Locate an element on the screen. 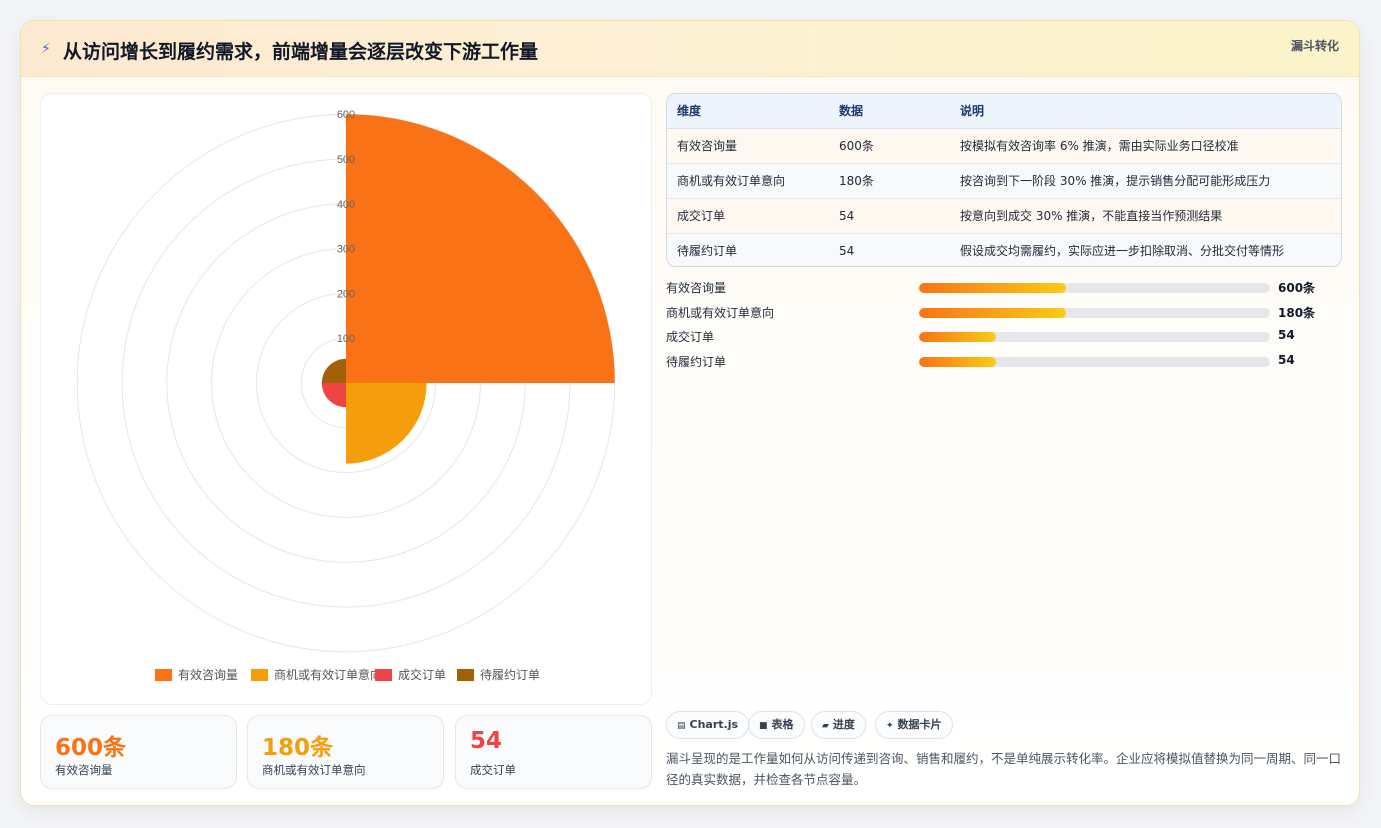 This screenshot has width=1381, height=828. stat-value: 180条 is located at coordinates (298, 748).